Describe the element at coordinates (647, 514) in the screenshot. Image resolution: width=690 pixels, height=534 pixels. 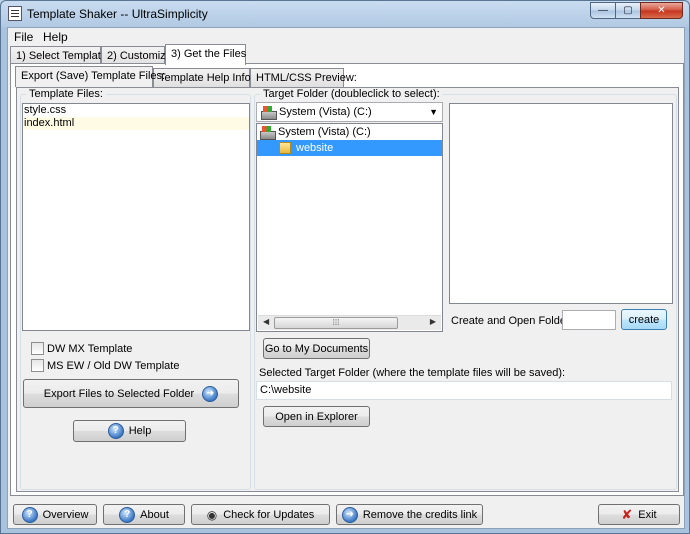
I see `exit-label: Exit` at that location.